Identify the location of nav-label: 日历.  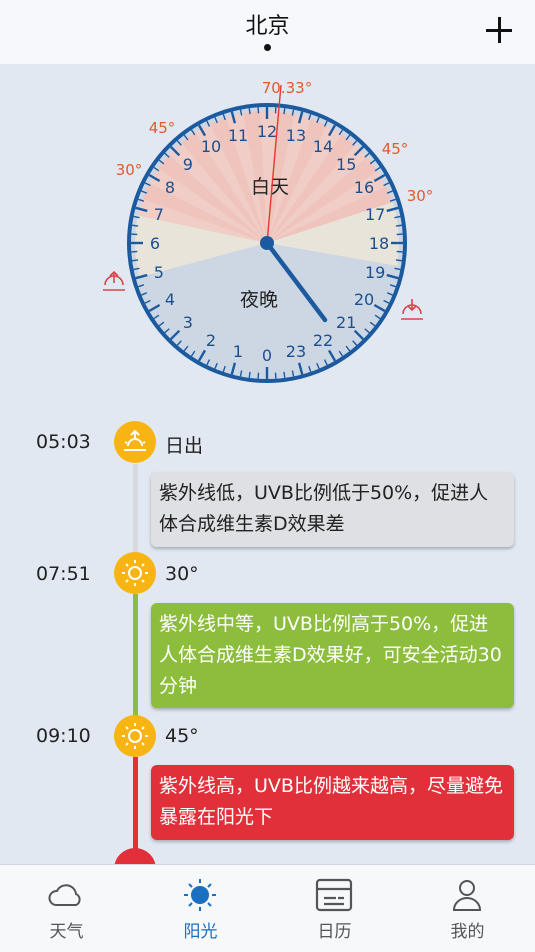
(334, 929).